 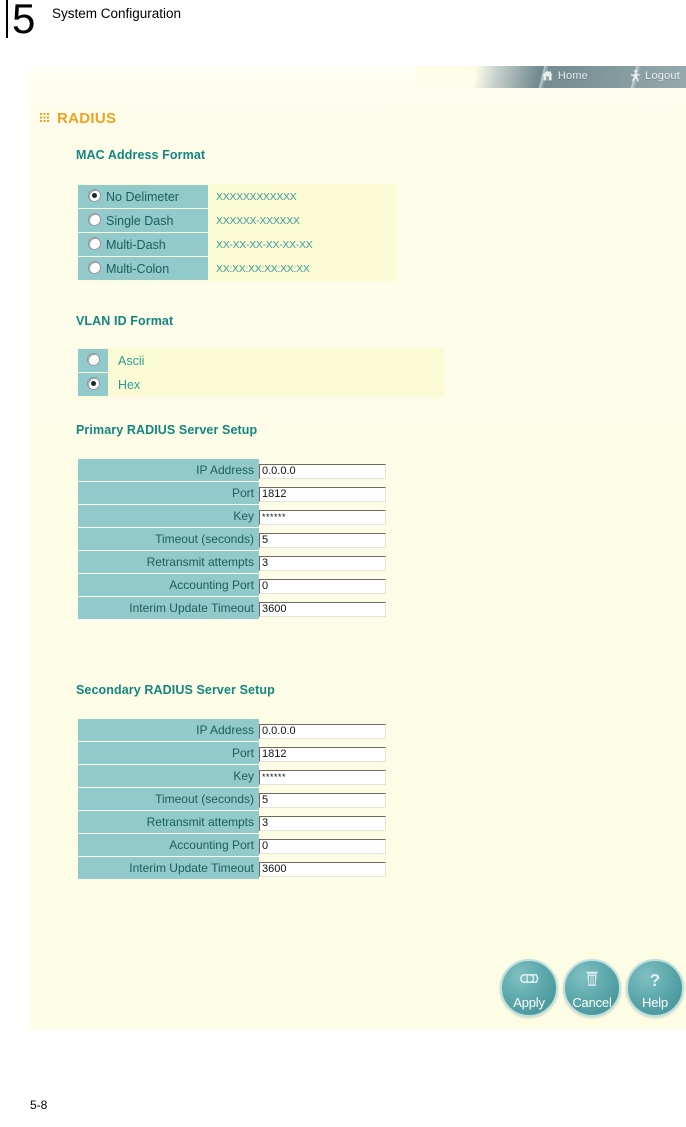 I want to click on mac-format-option-2: Multi-Dash, so click(x=143, y=244).